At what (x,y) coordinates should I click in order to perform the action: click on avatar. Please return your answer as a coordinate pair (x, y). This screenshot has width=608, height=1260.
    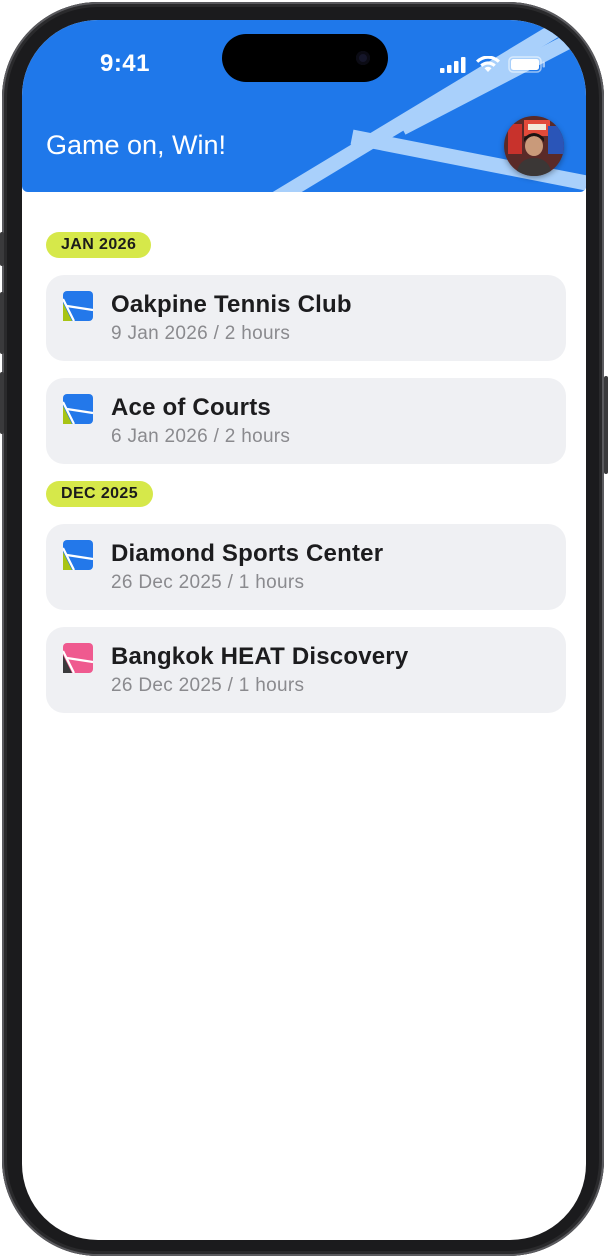
    Looking at the image, I should click on (534, 146).